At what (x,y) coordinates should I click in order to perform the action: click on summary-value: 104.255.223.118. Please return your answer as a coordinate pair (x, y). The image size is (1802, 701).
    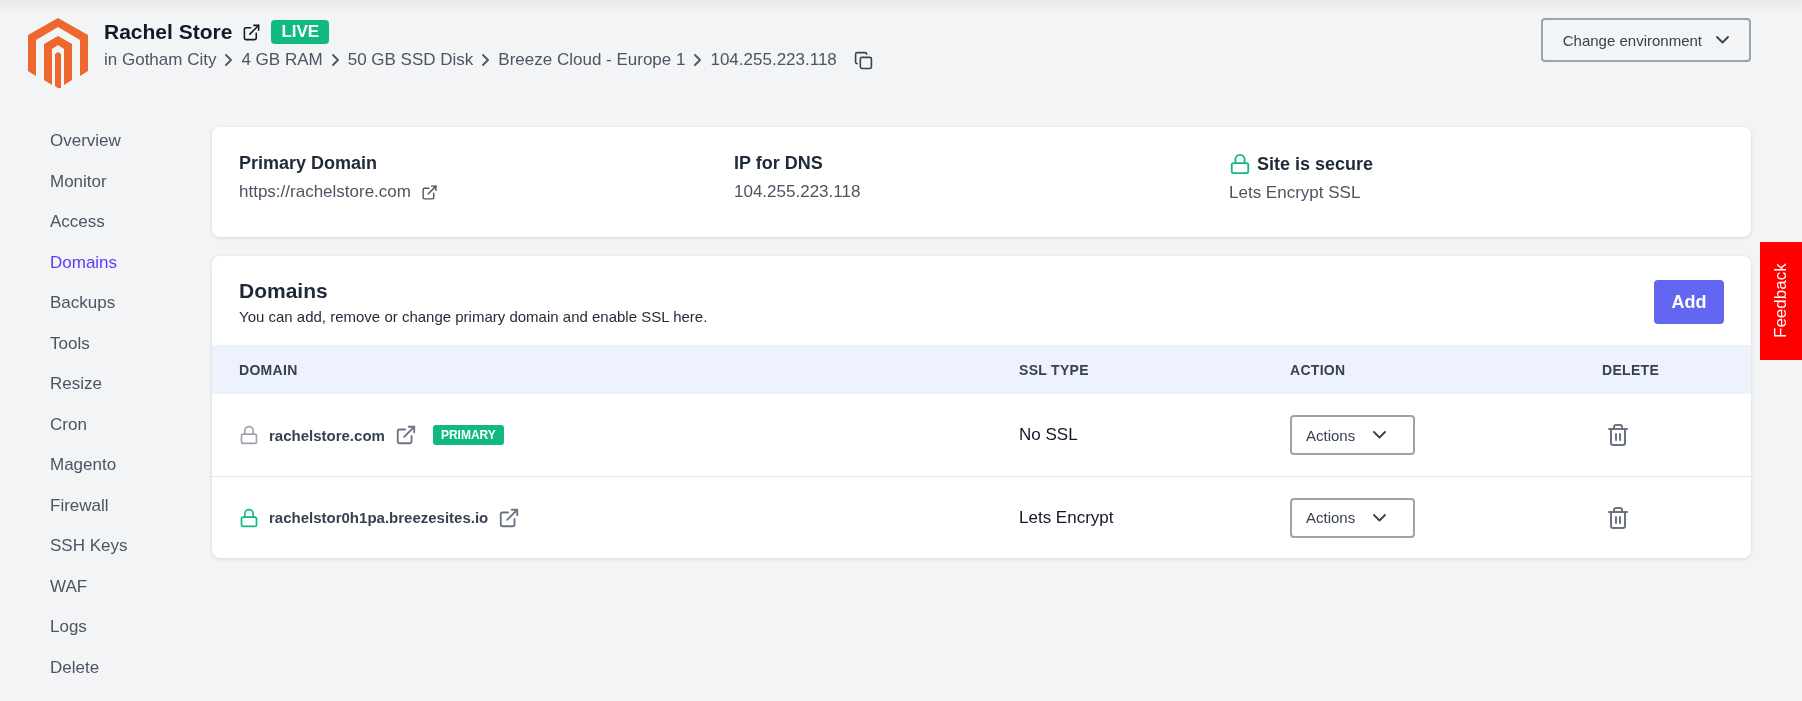
    Looking at the image, I should click on (797, 192).